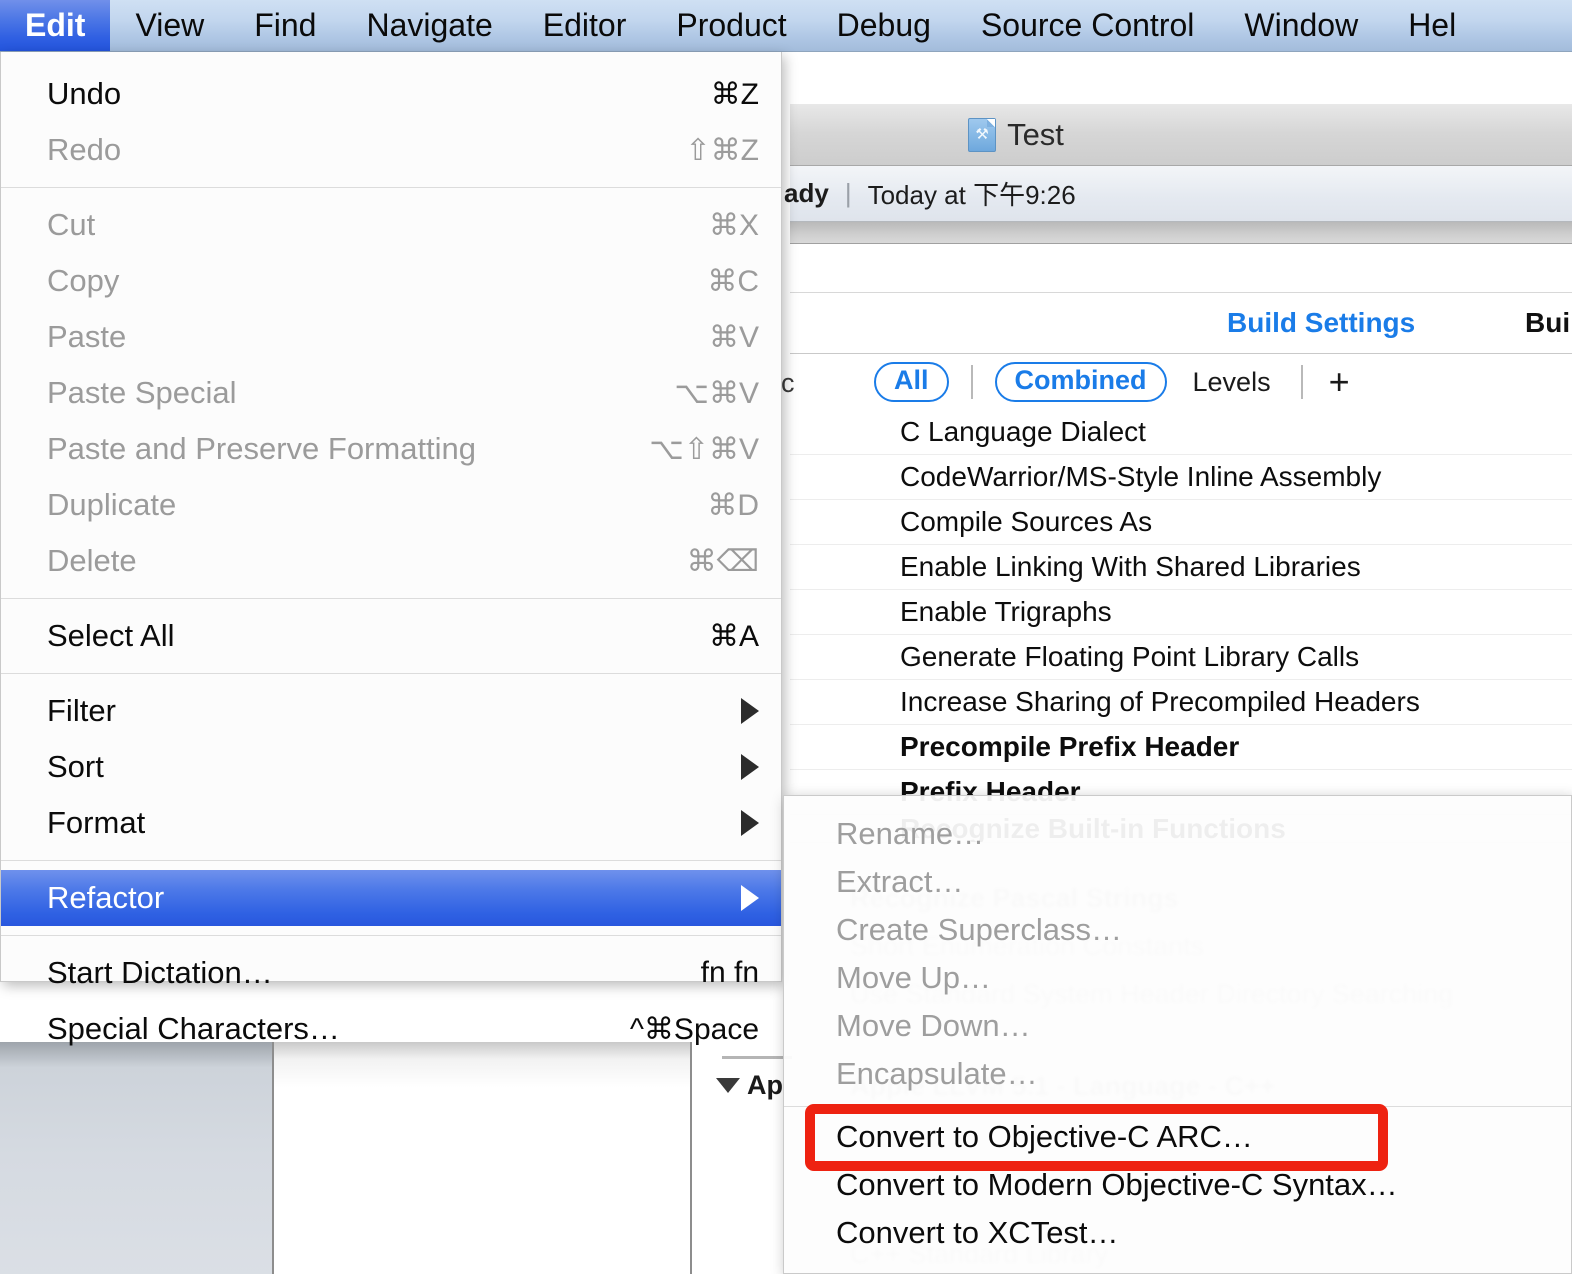 The image size is (1572, 1274). What do you see at coordinates (391, 337) in the screenshot?
I see `menu-item-paste: Paste ⌘V` at bounding box center [391, 337].